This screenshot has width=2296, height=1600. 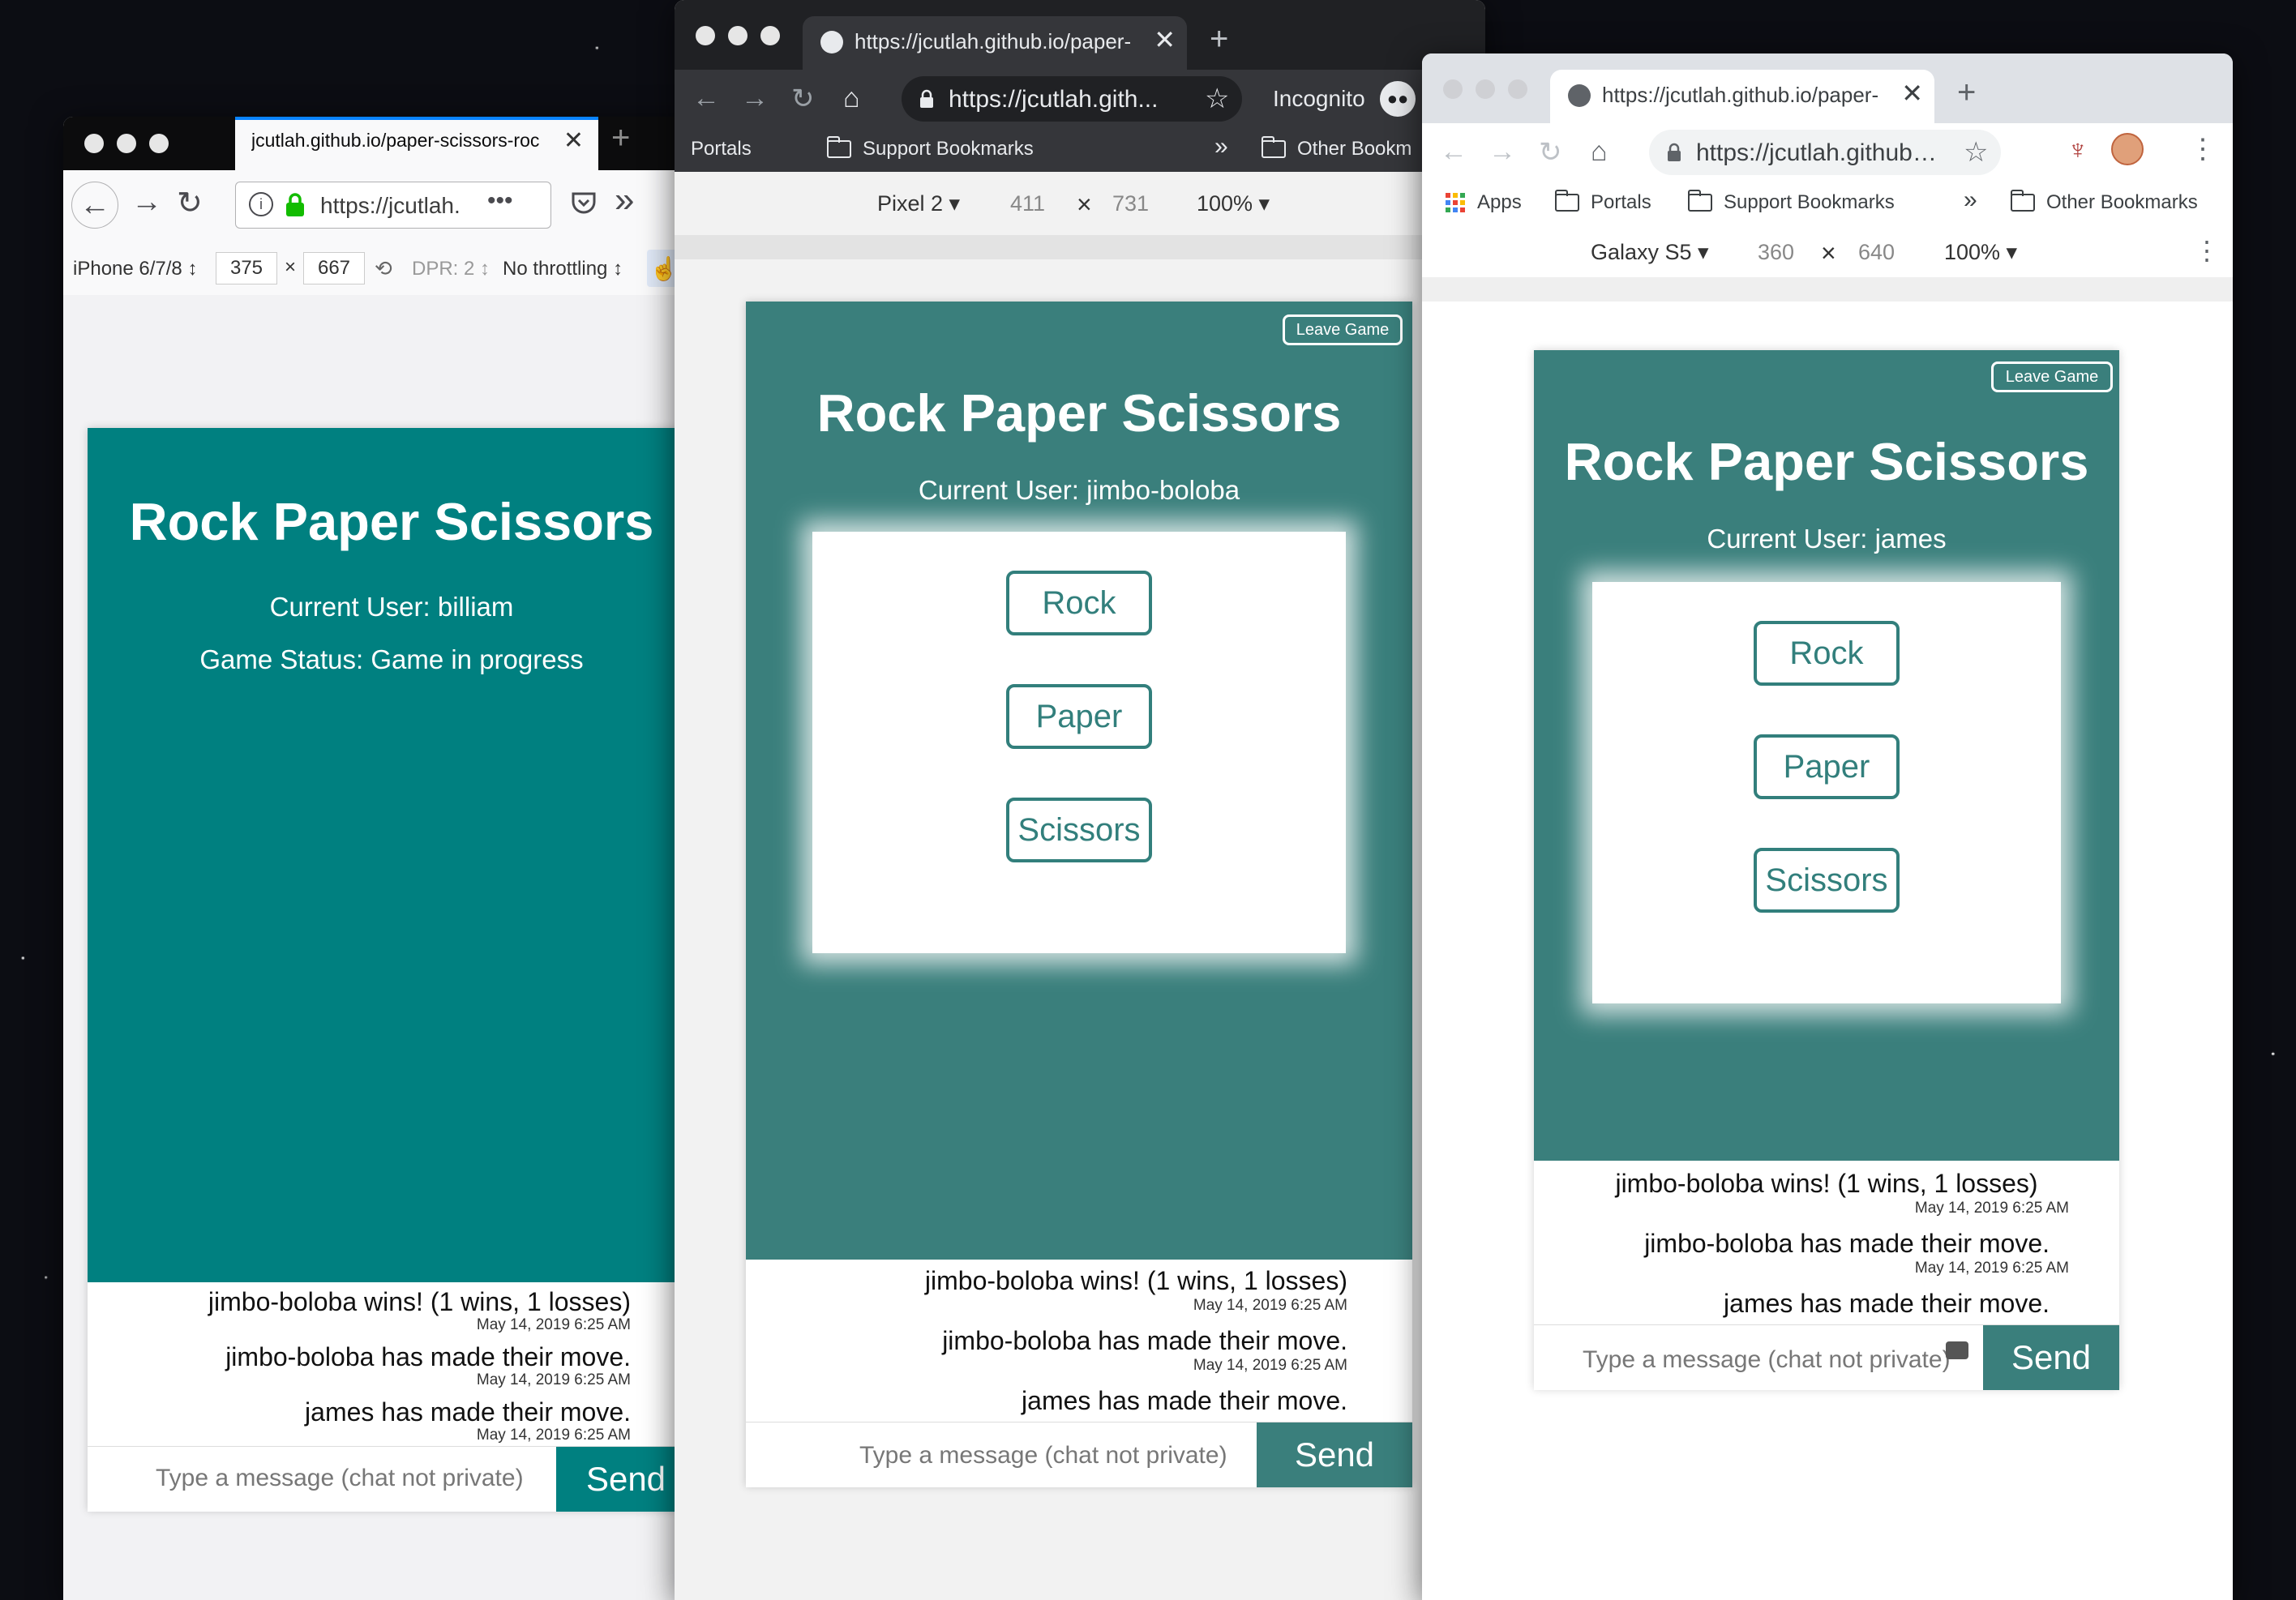 I want to click on dpr-select: DPR: 2 ↕, so click(x=451, y=269).